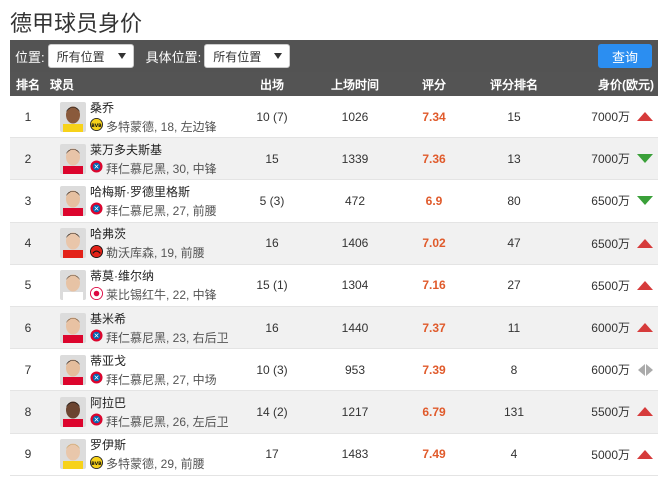 This screenshot has height=478, width=664. I want to click on header-rating-rank: 评分排名, so click(514, 84).